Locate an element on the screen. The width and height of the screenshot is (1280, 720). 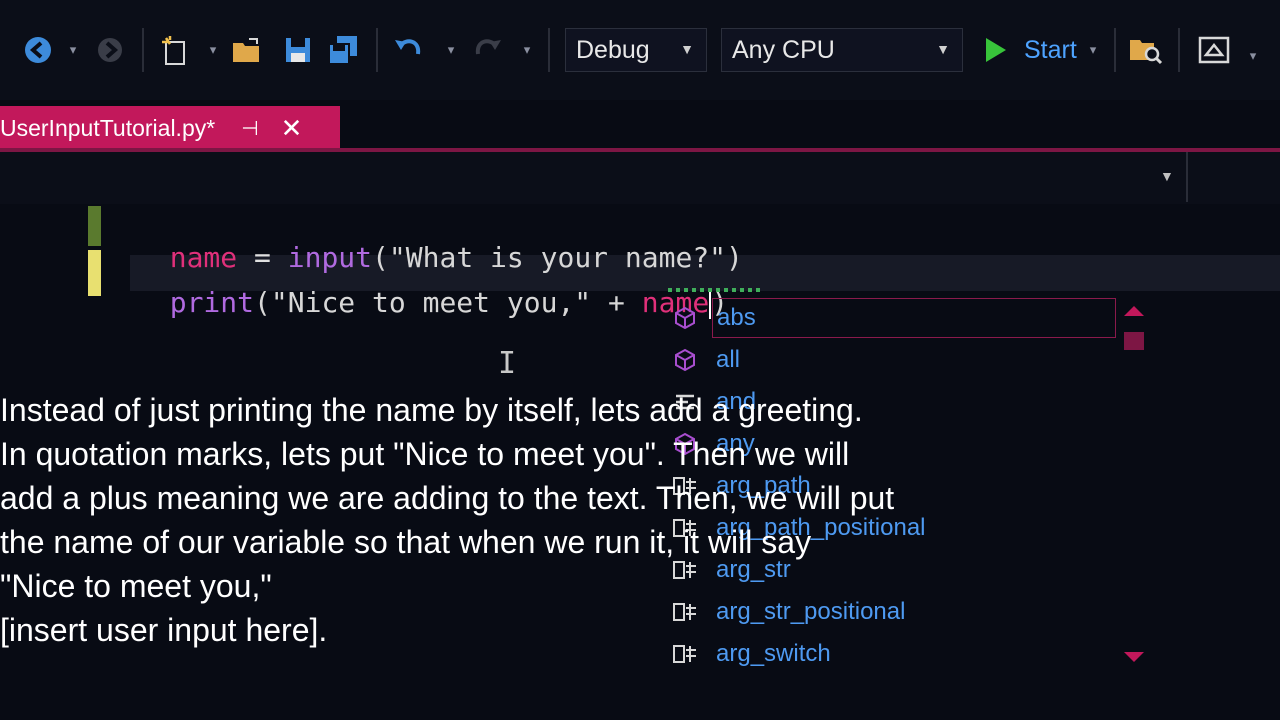
redo-icon is located at coordinates (488, 50).